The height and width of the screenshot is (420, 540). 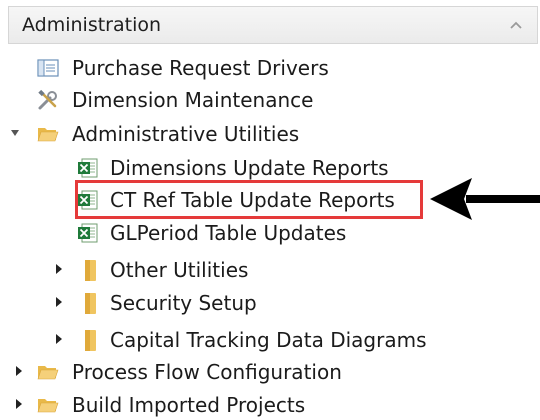 I want to click on tree-item-other-utilities: Other Utilities, so click(x=202, y=270).